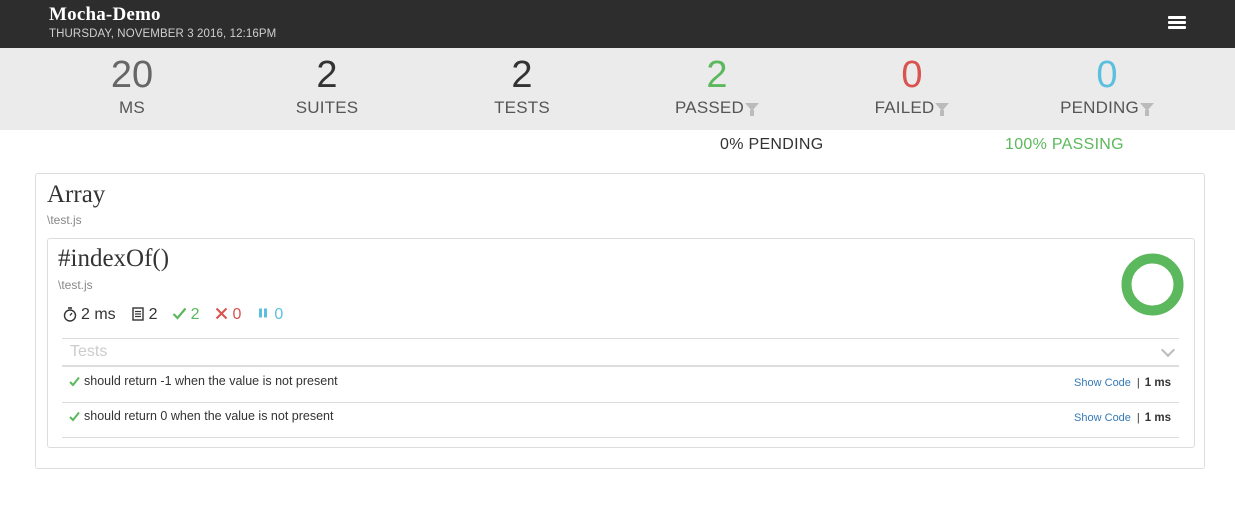  Describe the element at coordinates (522, 75) in the screenshot. I see `stat-tests-value: 2` at that location.